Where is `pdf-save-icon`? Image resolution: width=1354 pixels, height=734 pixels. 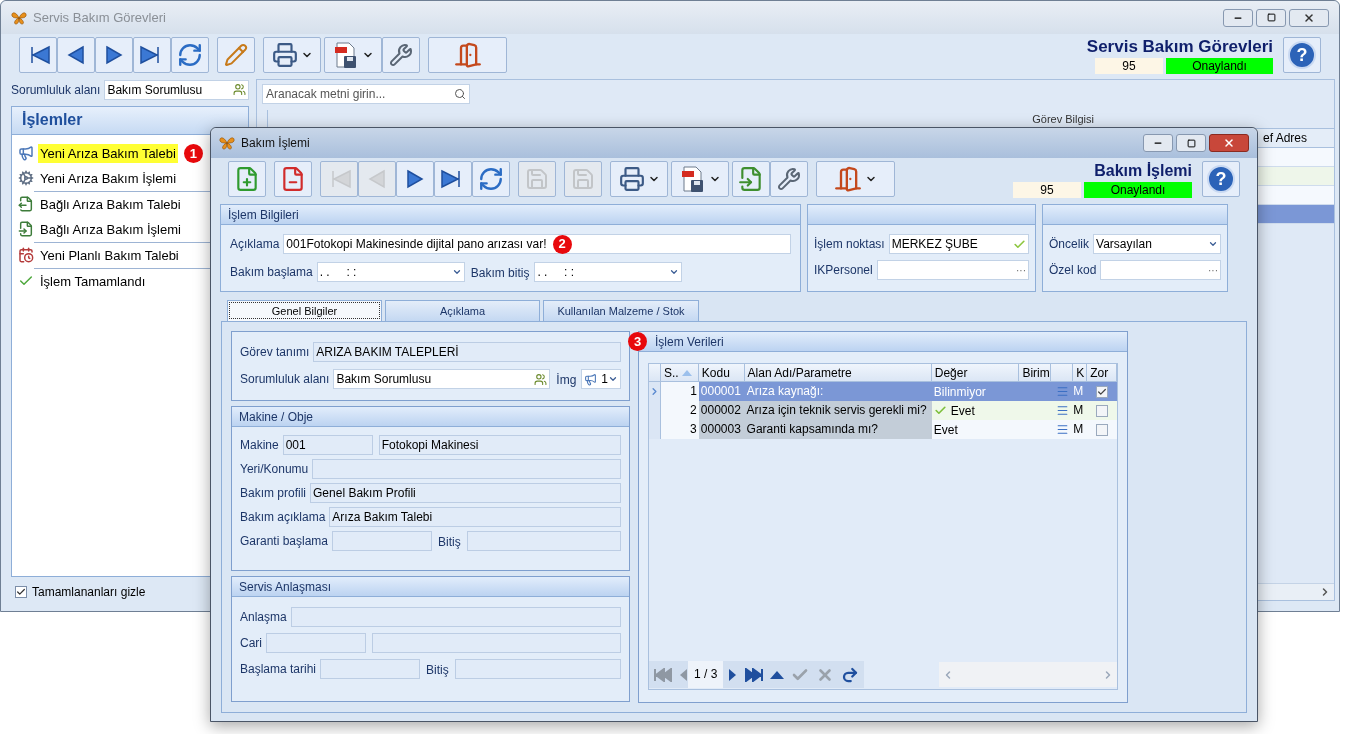 pdf-save-icon is located at coordinates (345, 55).